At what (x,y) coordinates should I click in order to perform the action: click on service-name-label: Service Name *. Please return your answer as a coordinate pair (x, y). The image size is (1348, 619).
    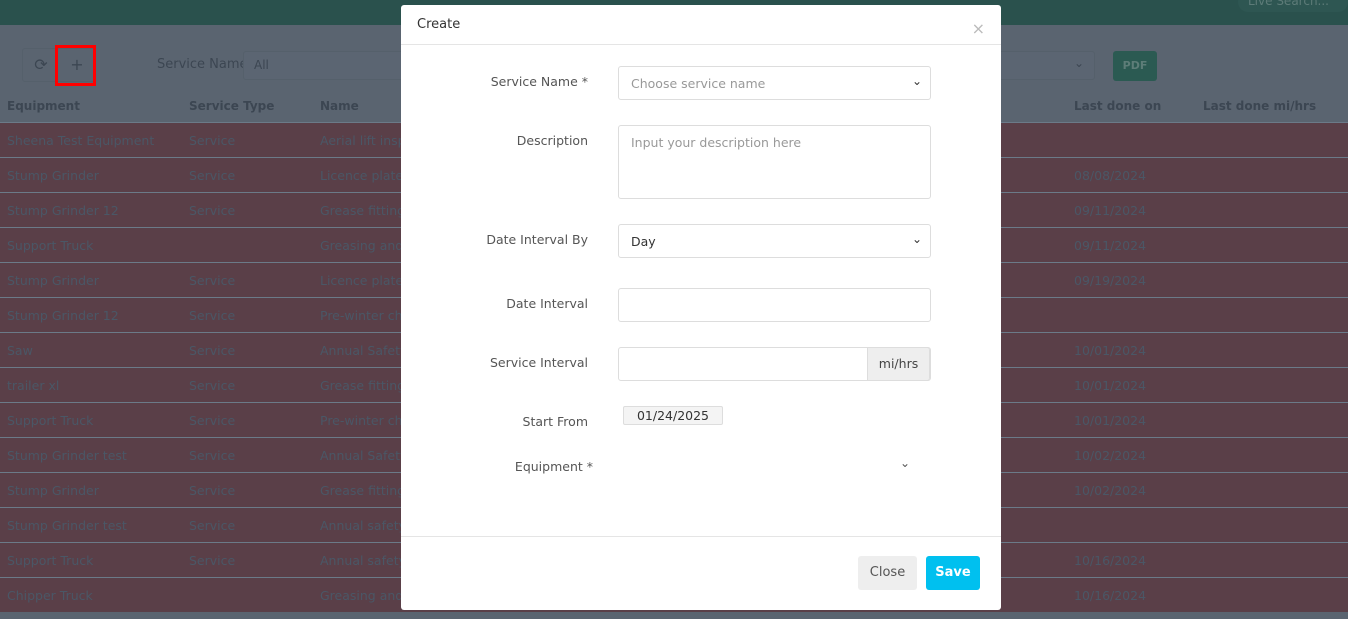
    Looking at the image, I should click on (539, 81).